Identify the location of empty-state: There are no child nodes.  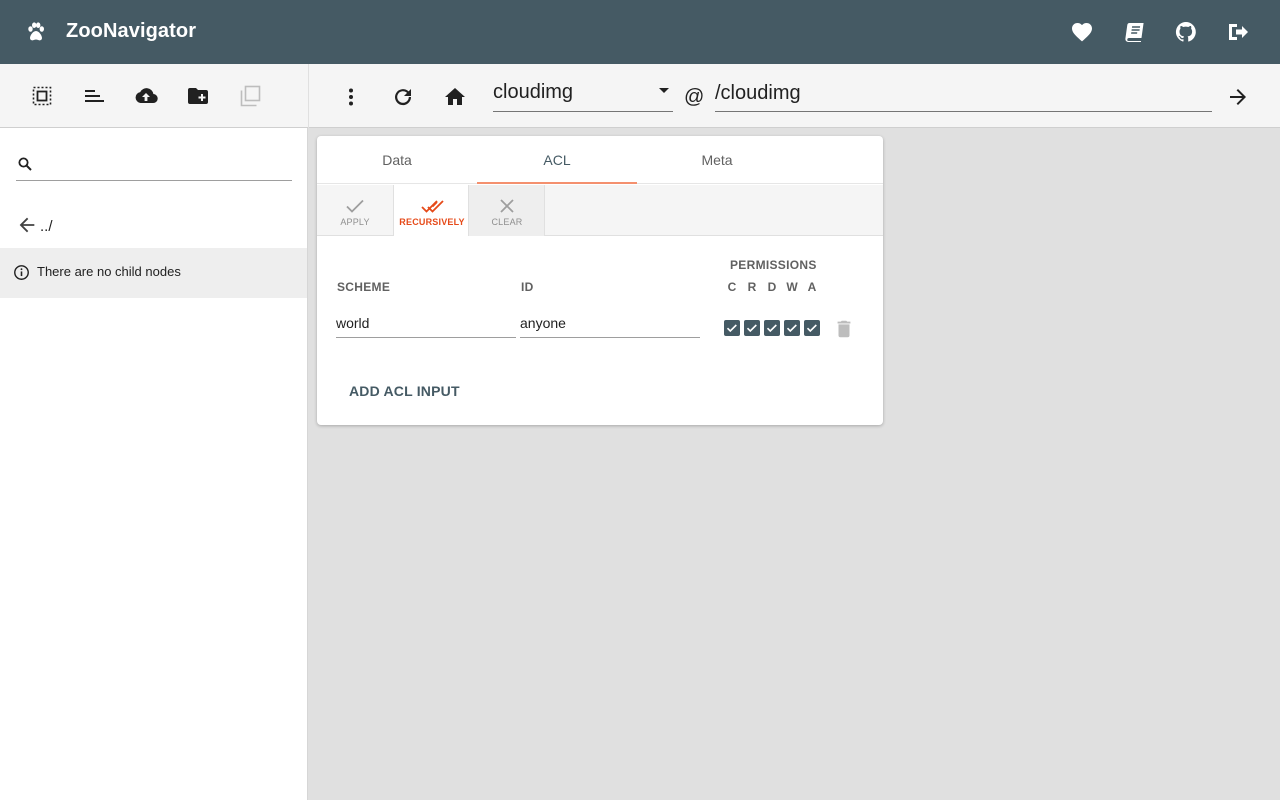
(153, 273).